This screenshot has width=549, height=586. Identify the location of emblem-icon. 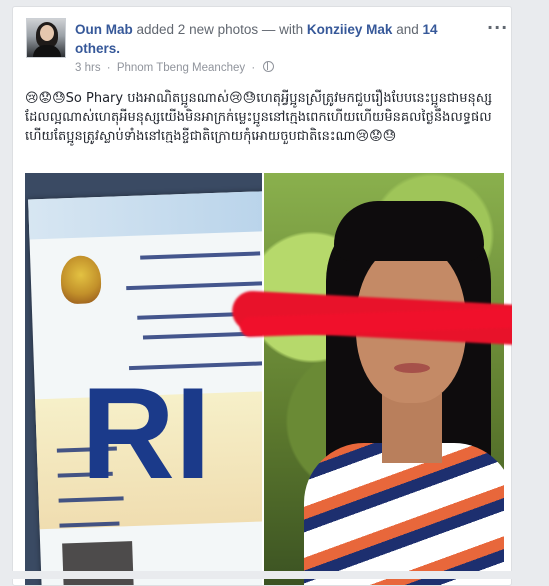
(81, 280).